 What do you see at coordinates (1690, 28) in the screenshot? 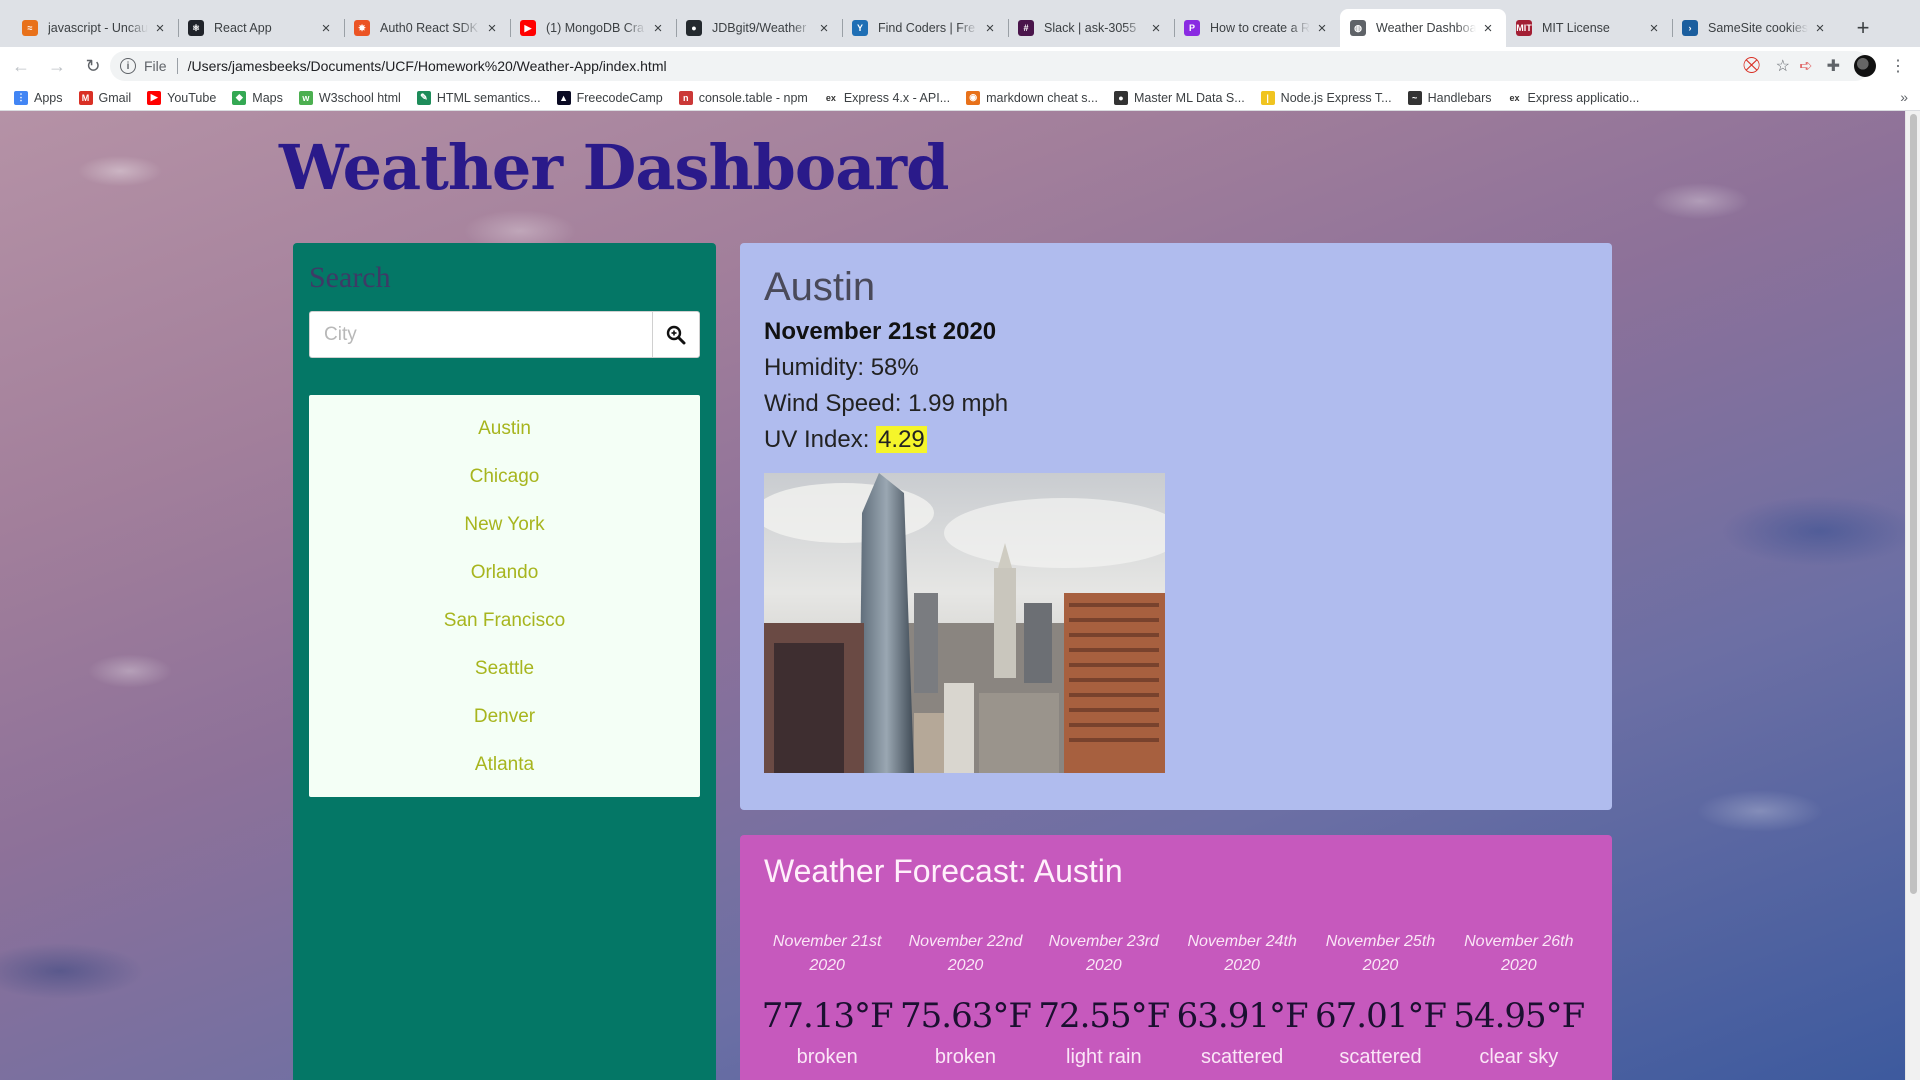
I see `tab-favicon-icon: ›` at bounding box center [1690, 28].